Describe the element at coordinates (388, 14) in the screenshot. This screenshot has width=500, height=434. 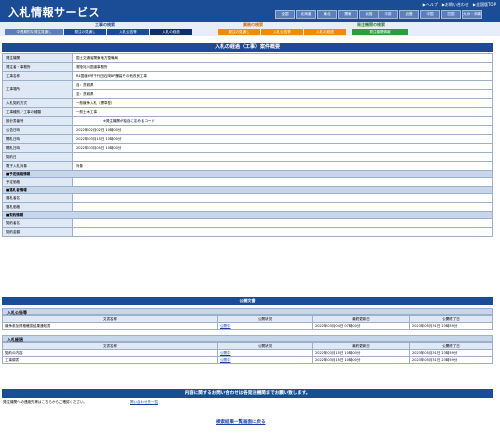
I see `region-button-chubu: 中部` at that location.